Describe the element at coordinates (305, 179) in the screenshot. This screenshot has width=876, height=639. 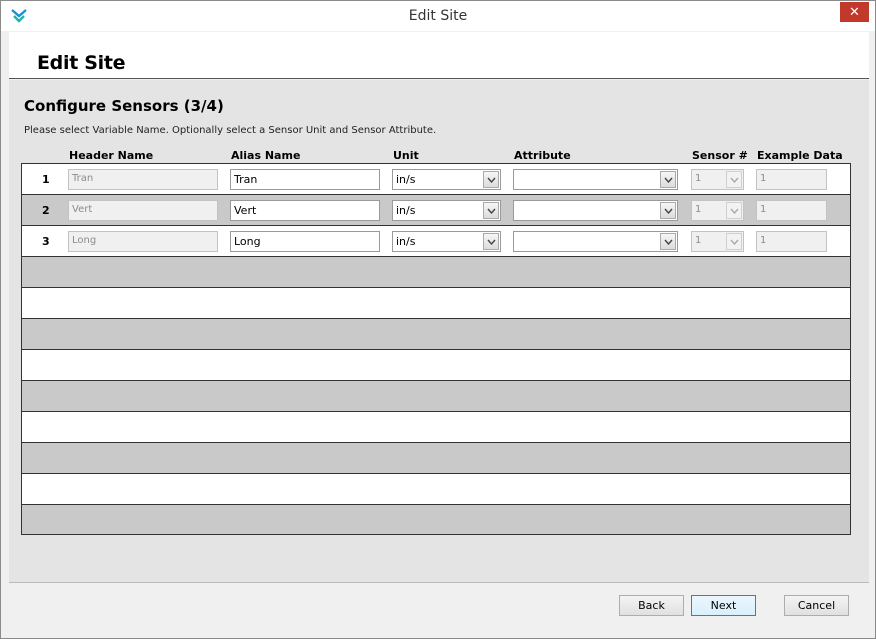
I see `alias-name-input: Tran` at that location.